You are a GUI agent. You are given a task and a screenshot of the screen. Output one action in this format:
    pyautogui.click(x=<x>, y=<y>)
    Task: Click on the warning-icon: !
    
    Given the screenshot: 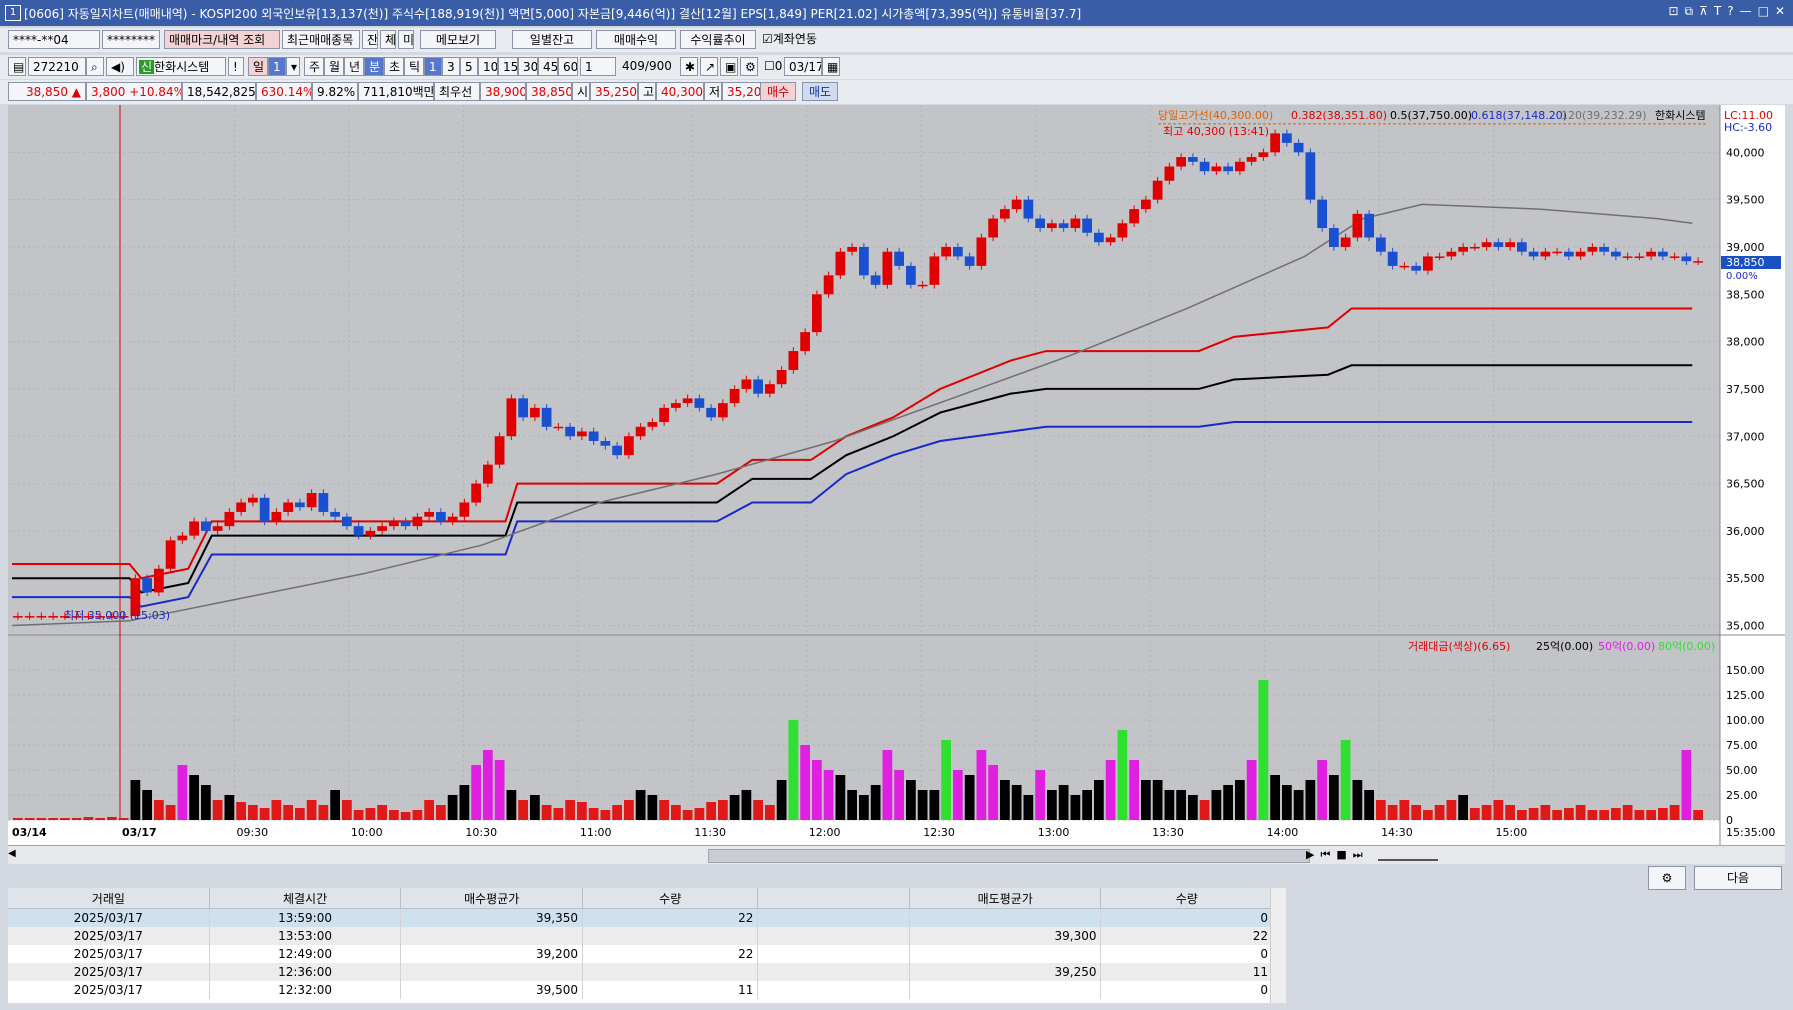 What is the action you would take?
    pyautogui.click(x=236, y=66)
    